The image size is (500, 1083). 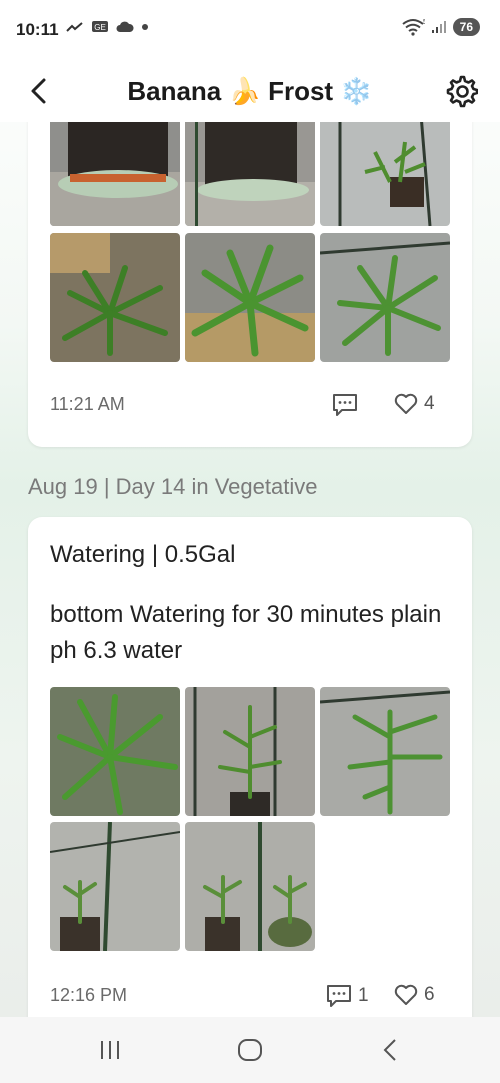 What do you see at coordinates (145, 26) in the screenshot?
I see `dot-icon` at bounding box center [145, 26].